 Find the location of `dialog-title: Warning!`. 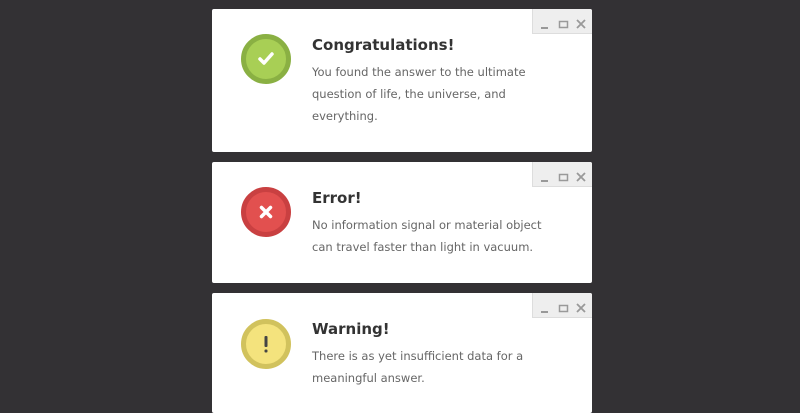

dialog-title: Warning! is located at coordinates (351, 329).